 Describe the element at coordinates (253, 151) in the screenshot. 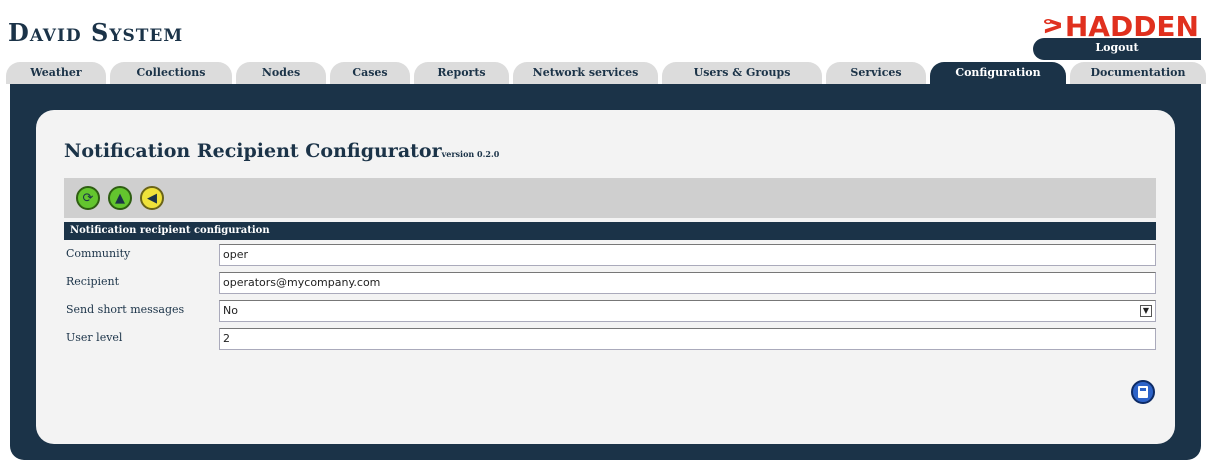

I see `page-title-text: Notification Recipient Configurator` at that location.